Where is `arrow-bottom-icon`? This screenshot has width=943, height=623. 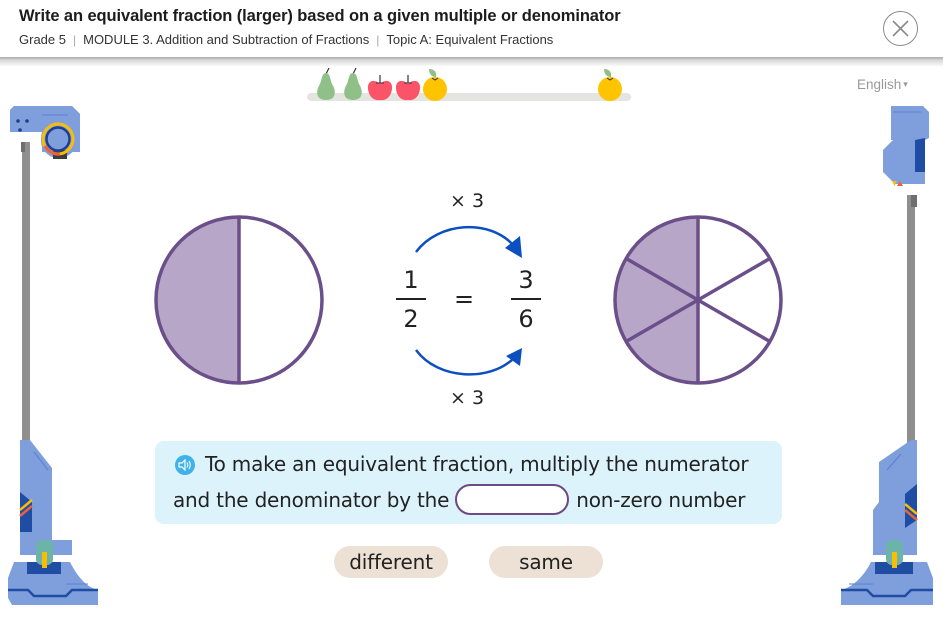 arrow-bottom-icon is located at coordinates (468, 362).